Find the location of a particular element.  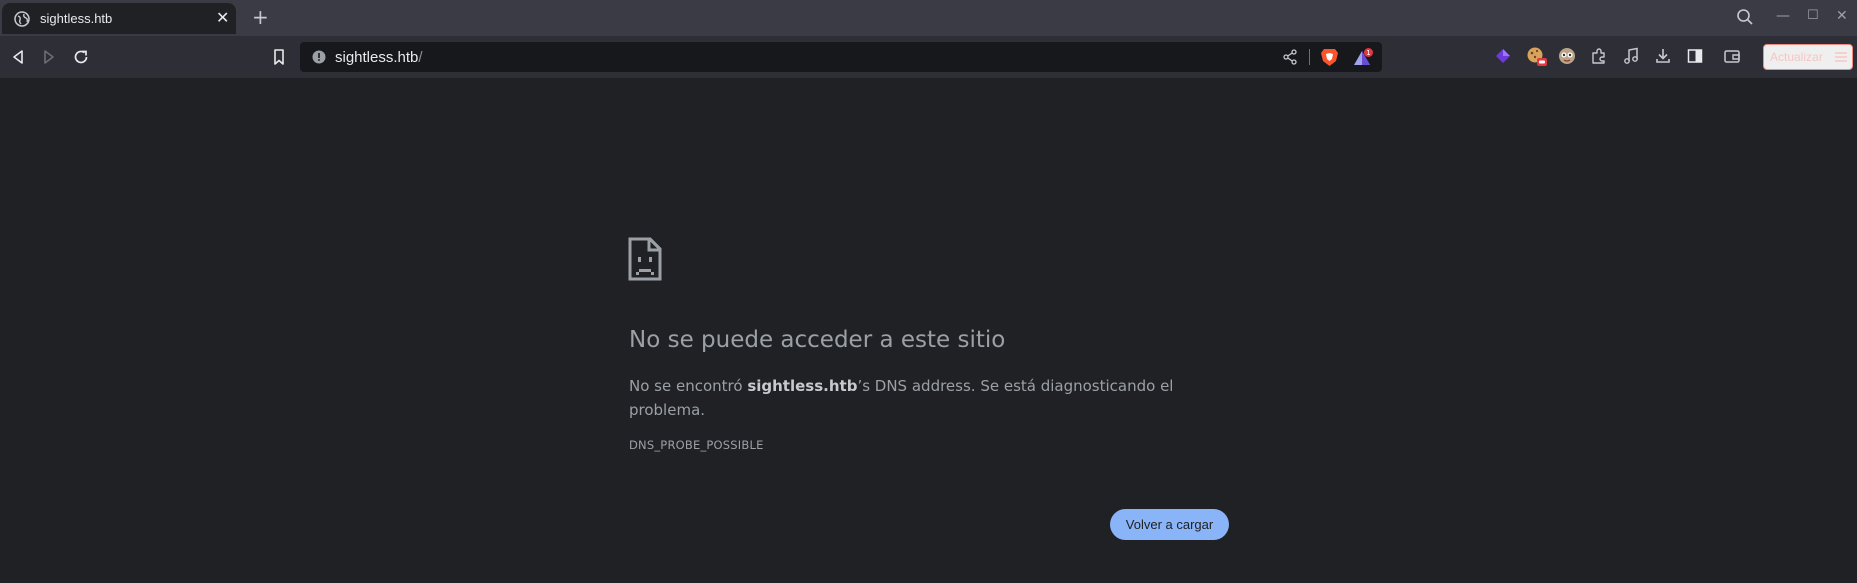

search-icon is located at coordinates (1745, 17).